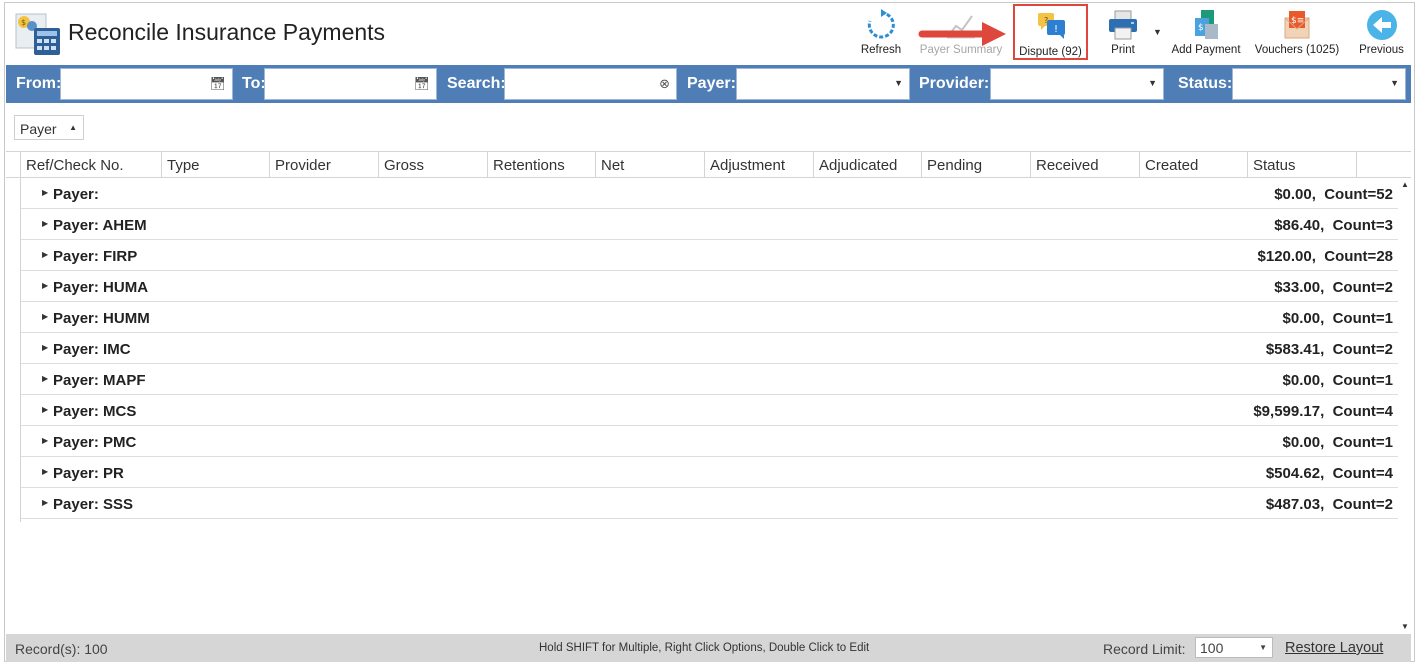 Image resolution: width=1420 pixels, height=665 pixels. Describe the element at coordinates (1329, 473) in the screenshot. I see `group-summary: $504.62, Count=4` at that location.